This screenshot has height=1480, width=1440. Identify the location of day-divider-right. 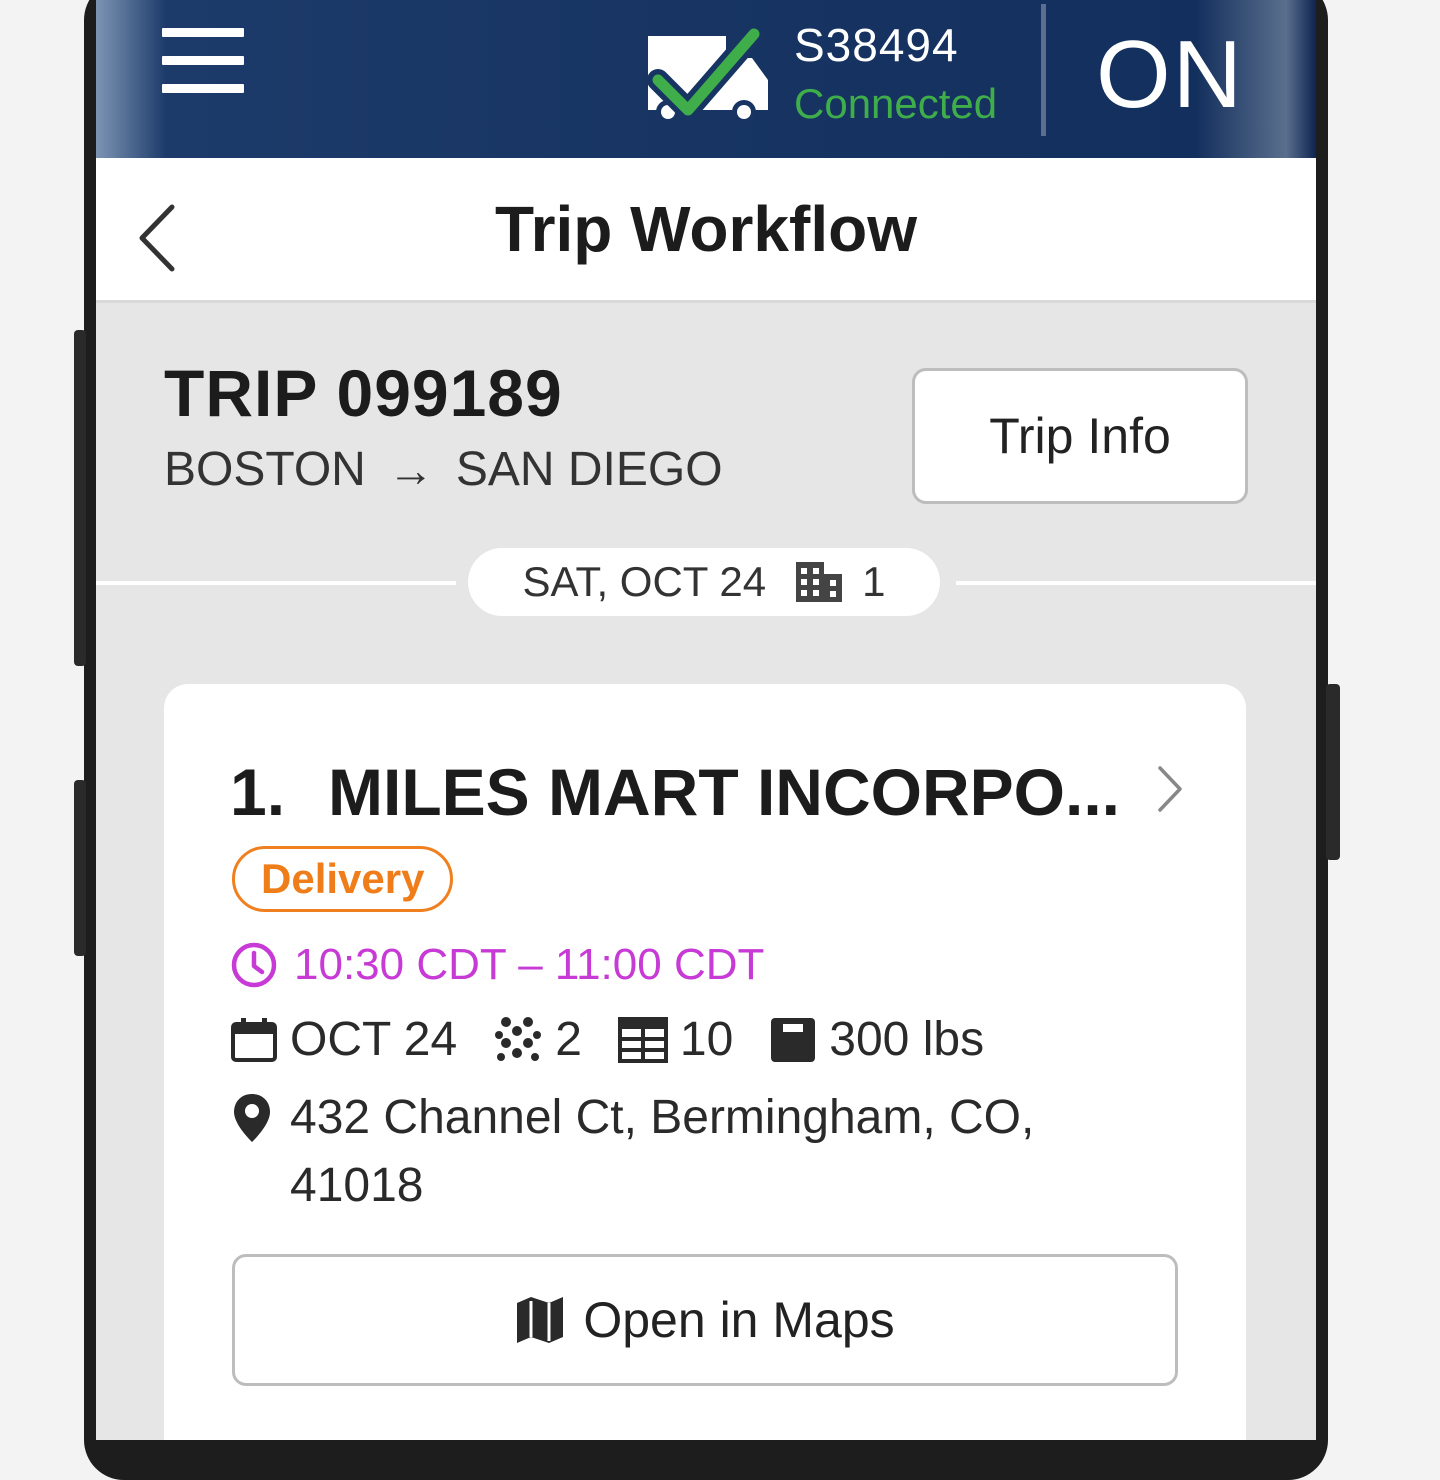
(1136, 583).